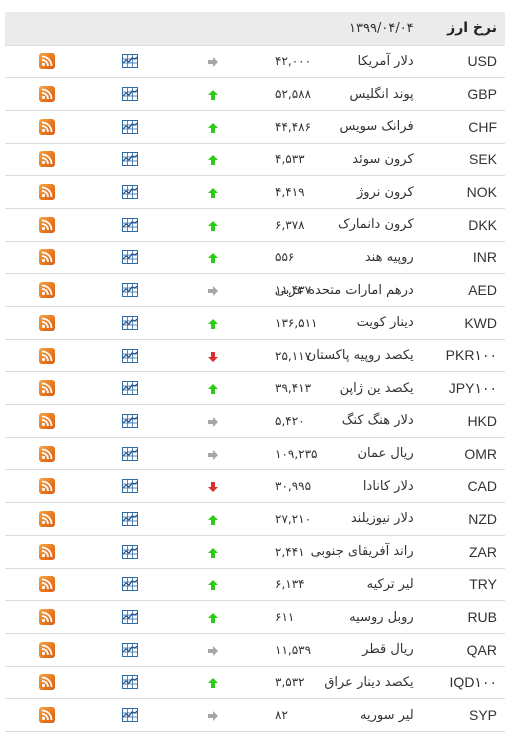 The height and width of the screenshot is (740, 521). Describe the element at coordinates (293, 518) in the screenshot. I see `currency-price: ۲۷,۲۱۰` at that location.